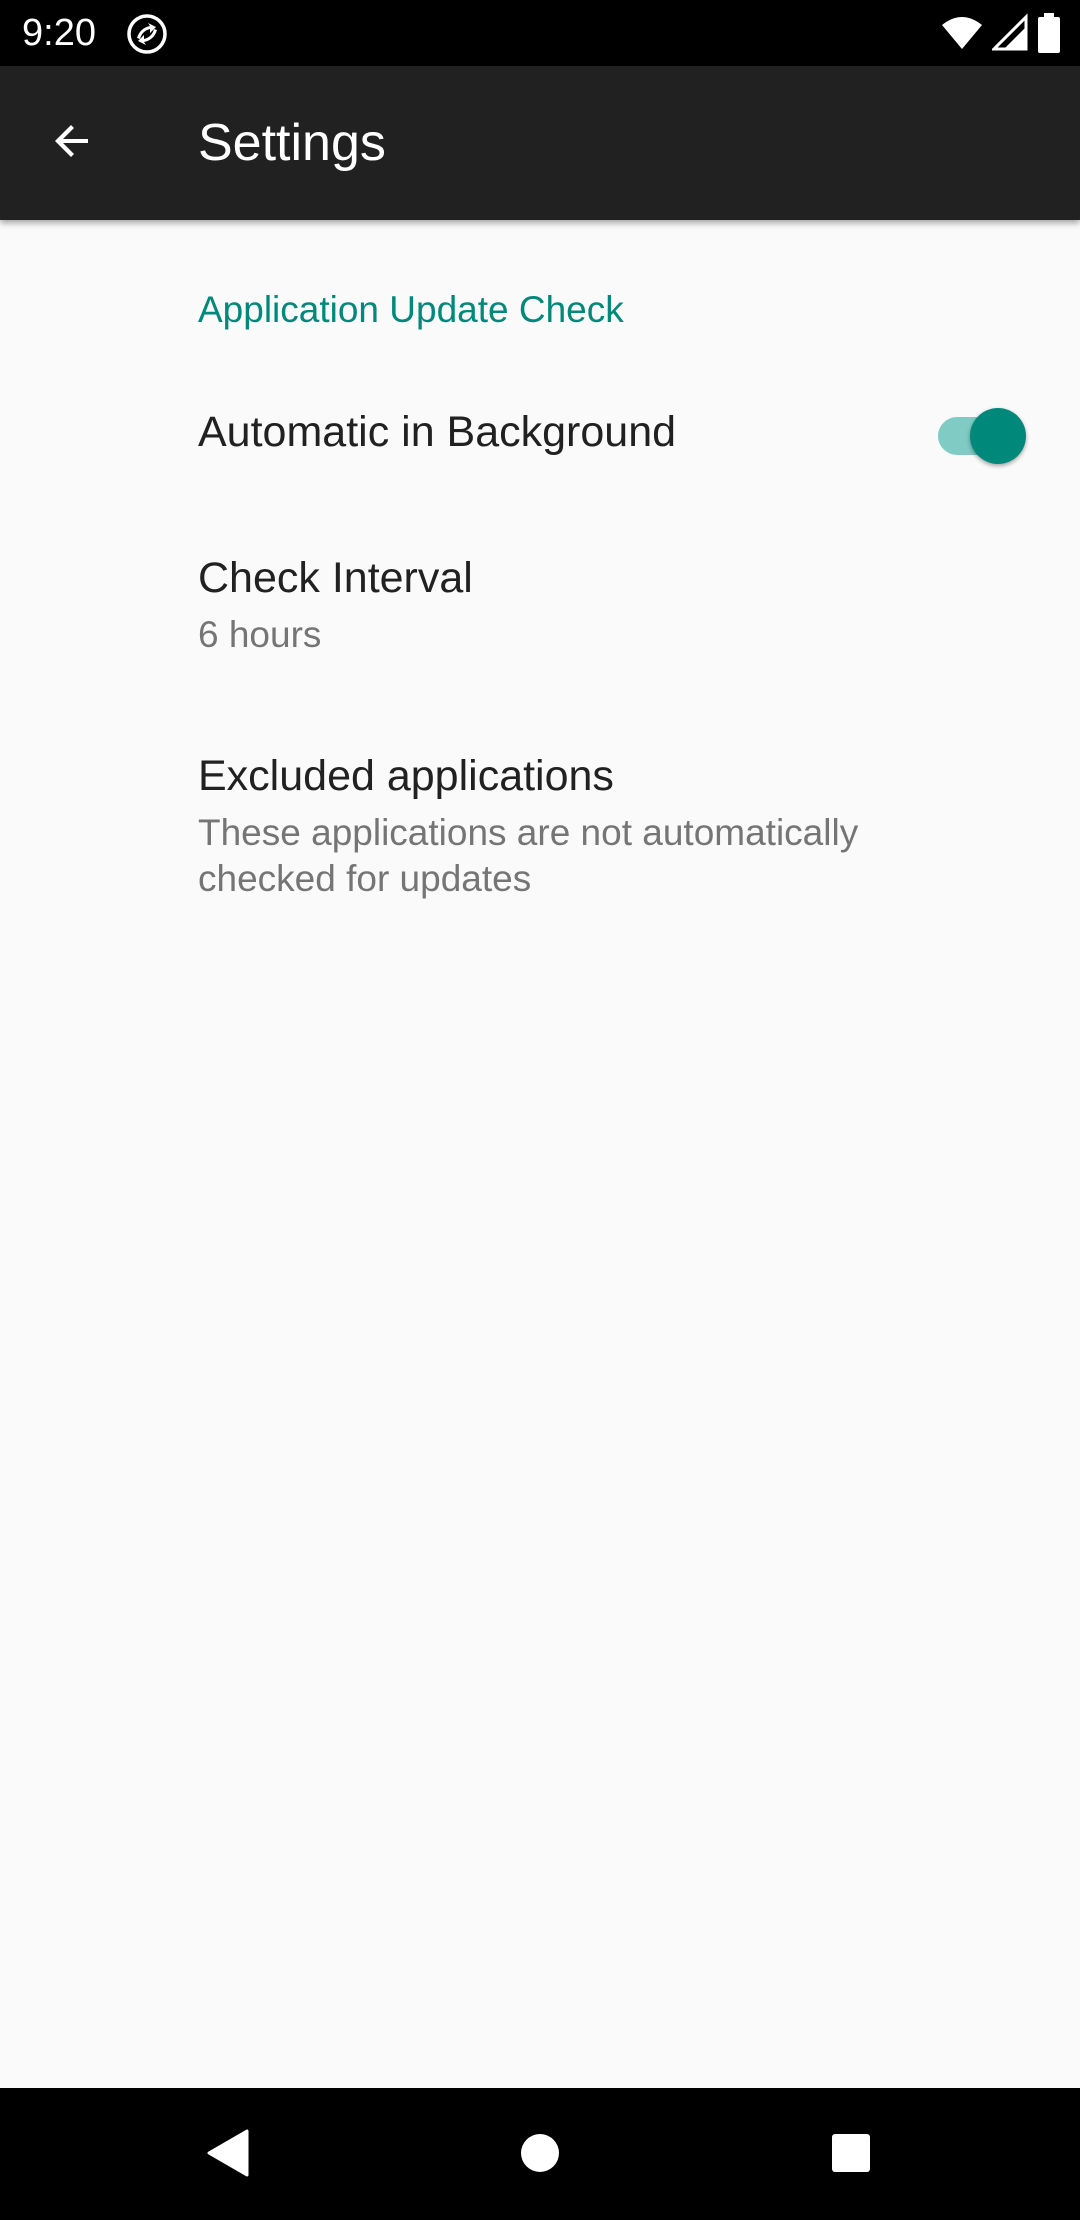 The height and width of the screenshot is (2220, 1080). I want to click on navigation-bar, so click(540, 2154).